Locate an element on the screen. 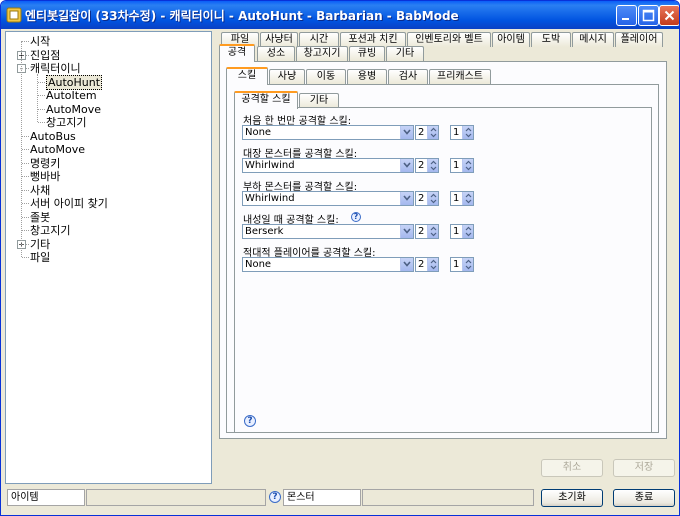  tree-item: 시작 is located at coordinates (40, 41).